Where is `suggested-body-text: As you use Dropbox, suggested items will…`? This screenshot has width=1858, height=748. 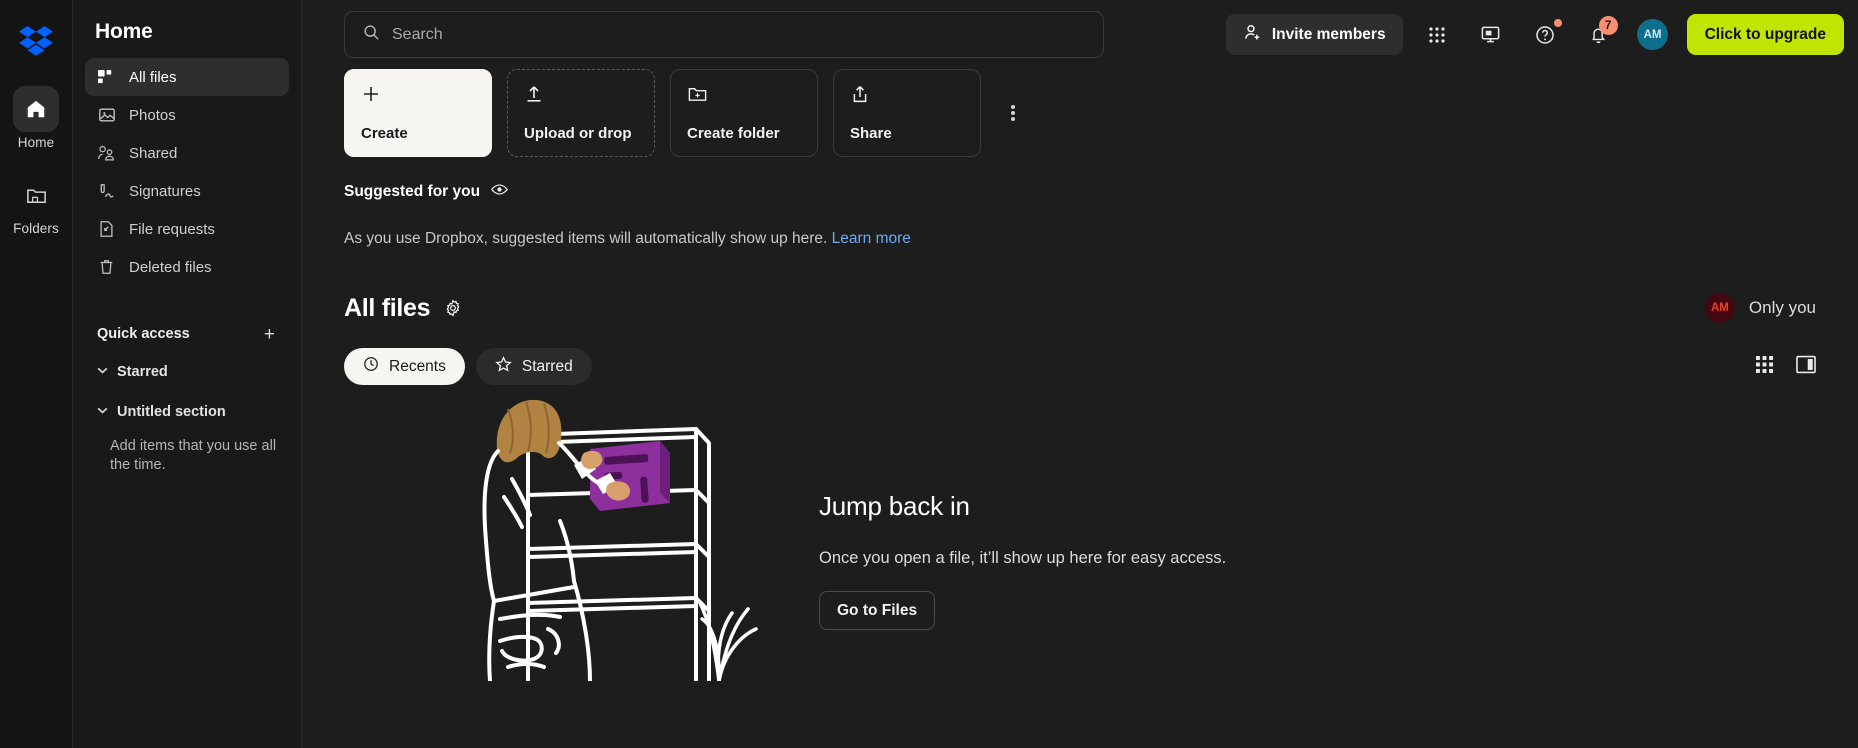
suggested-body-text: As you use Dropbox, suggested items will… is located at coordinates (586, 238).